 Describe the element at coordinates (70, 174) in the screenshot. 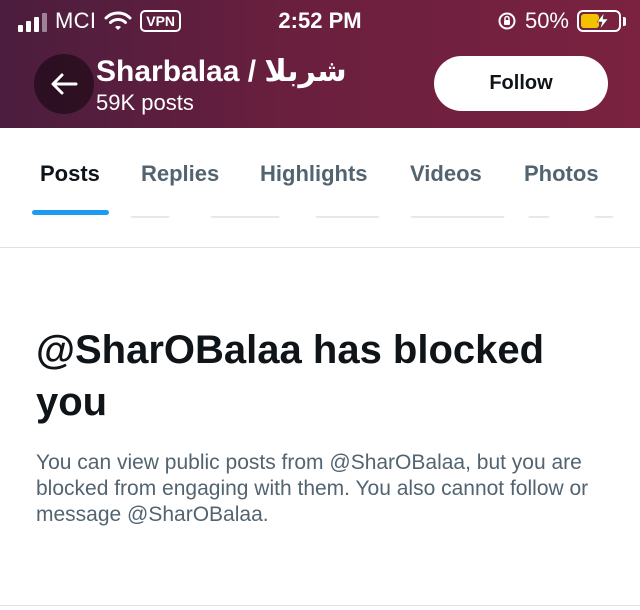

I see `tab-posts: Posts` at that location.